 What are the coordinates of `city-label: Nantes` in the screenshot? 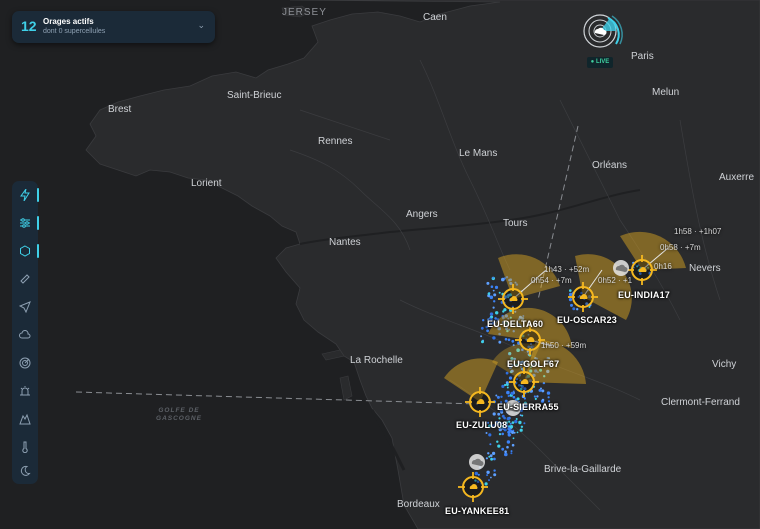 It's located at (345, 242).